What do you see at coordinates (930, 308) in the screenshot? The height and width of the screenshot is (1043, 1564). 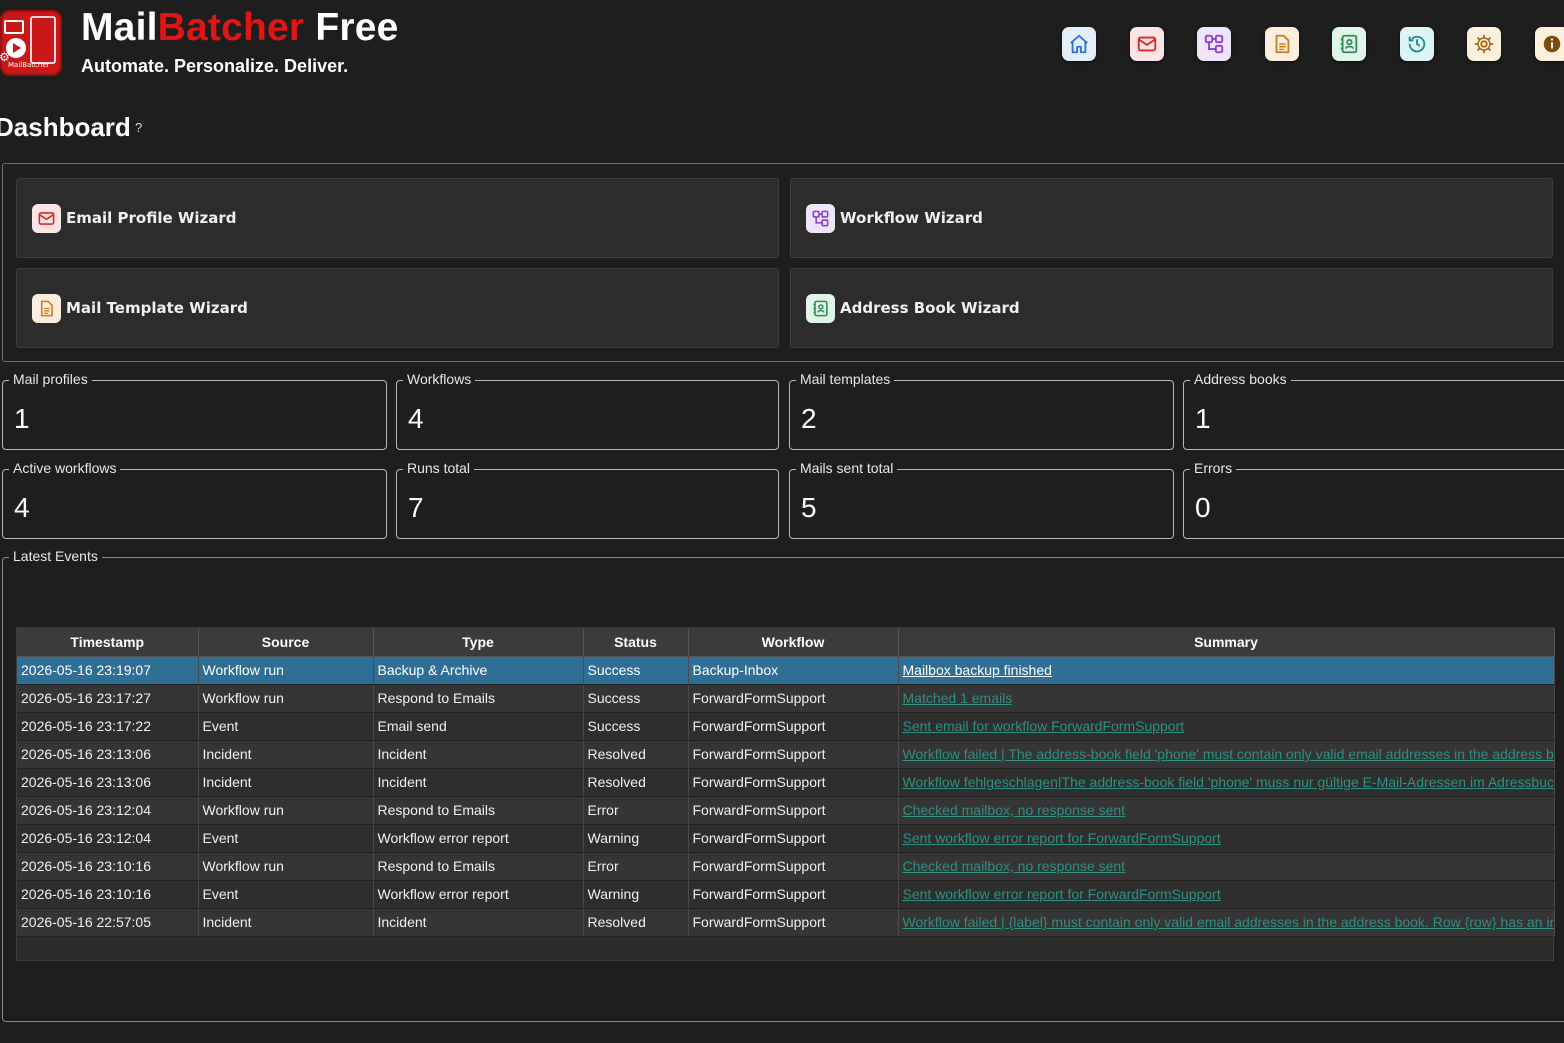 I see `address-book-wizard-label: Address Book Wizard` at bounding box center [930, 308].